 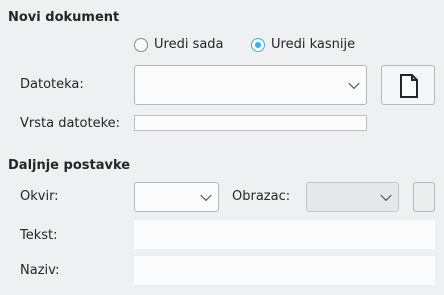 What do you see at coordinates (284, 270) in the screenshot?
I see `name-field` at bounding box center [284, 270].